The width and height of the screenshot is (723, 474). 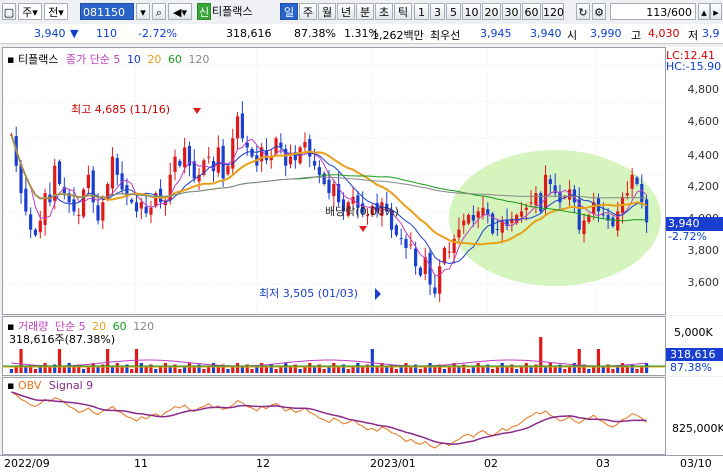 What do you see at coordinates (365, 11) in the screenshot?
I see `period-button-4: 분` at bounding box center [365, 11].